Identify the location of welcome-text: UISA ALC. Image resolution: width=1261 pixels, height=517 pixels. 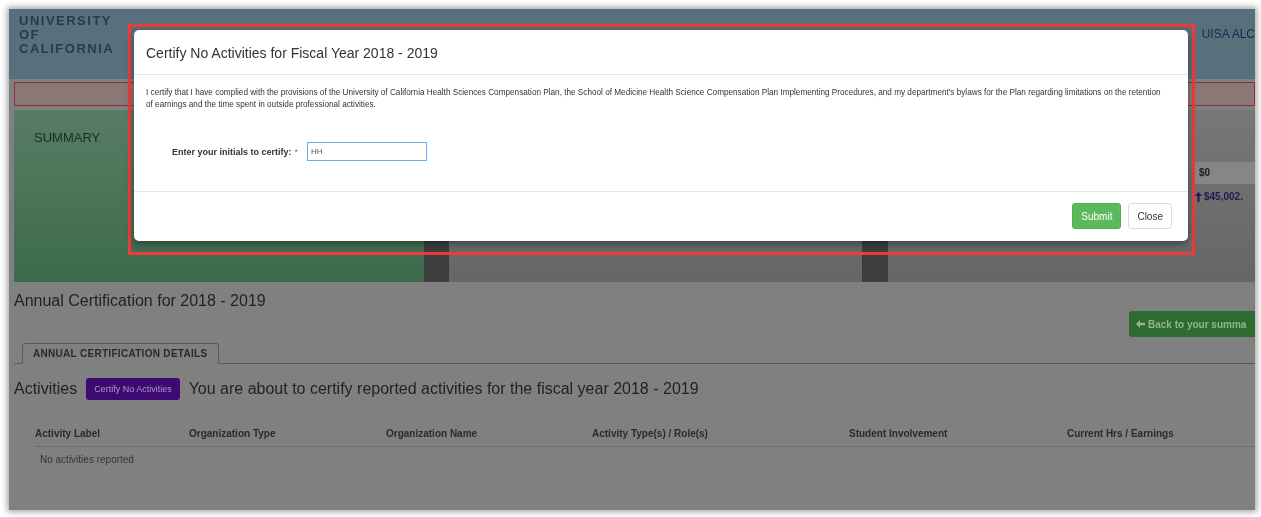
(1228, 34).